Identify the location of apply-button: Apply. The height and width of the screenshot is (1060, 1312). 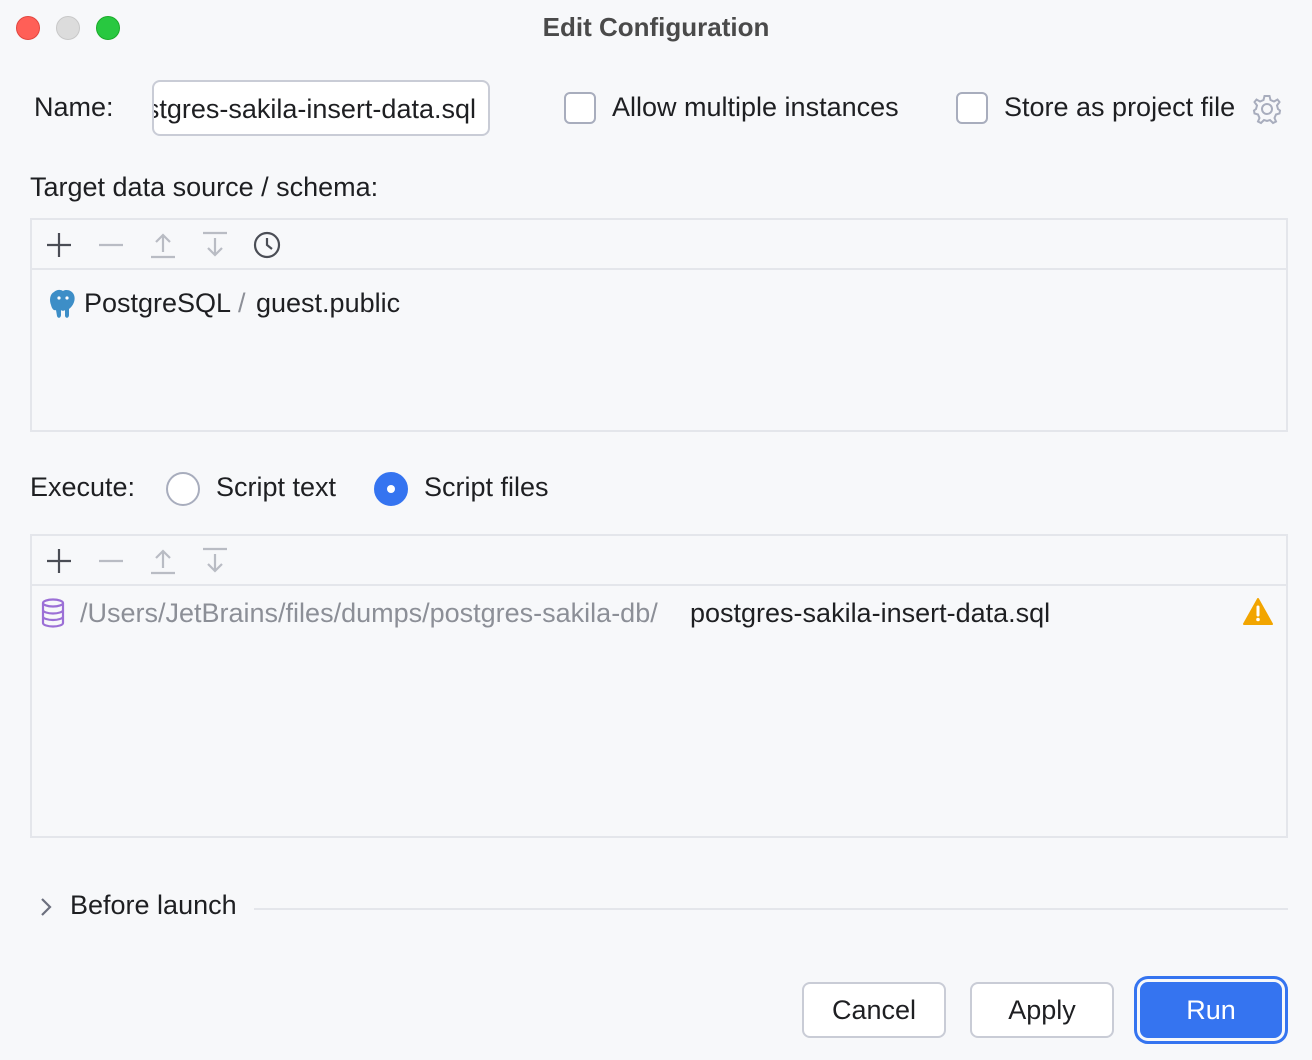
(1042, 1010).